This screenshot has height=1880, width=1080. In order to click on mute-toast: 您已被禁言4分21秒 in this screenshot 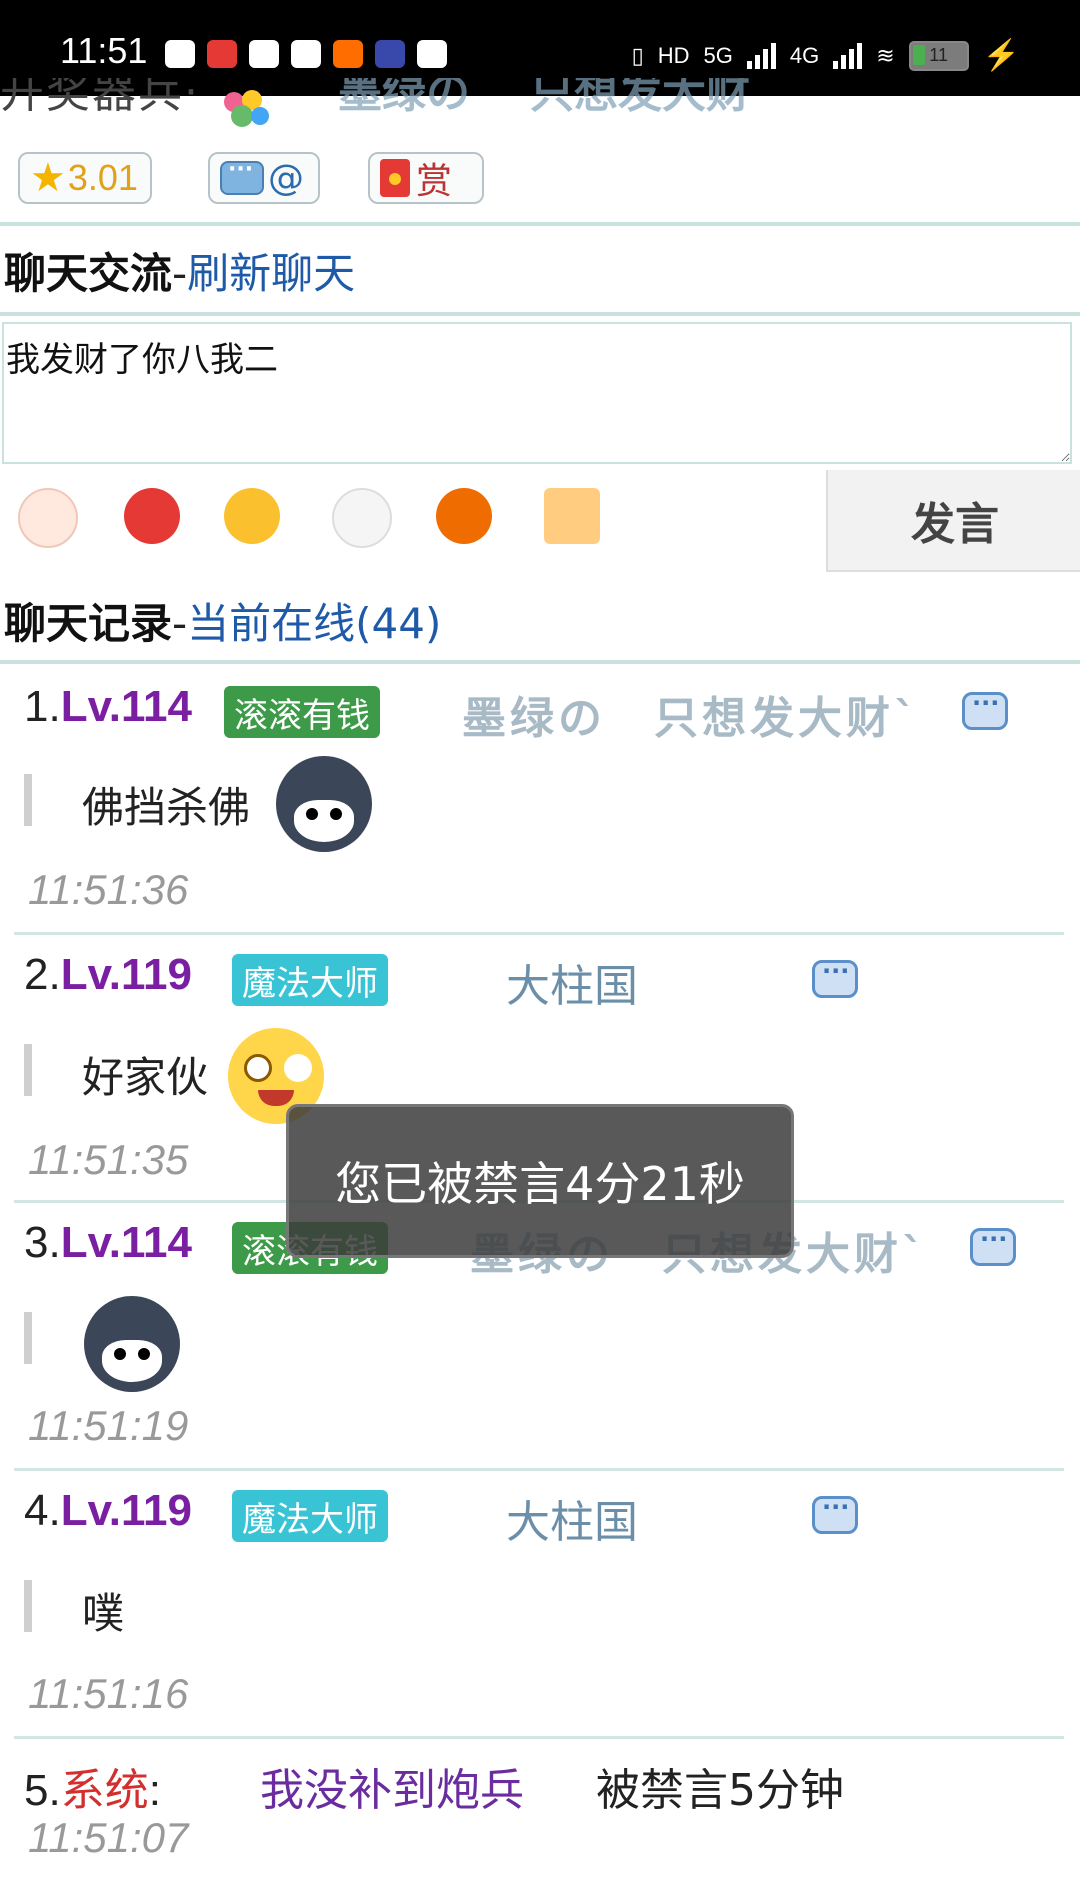, I will do `click(540, 1181)`.